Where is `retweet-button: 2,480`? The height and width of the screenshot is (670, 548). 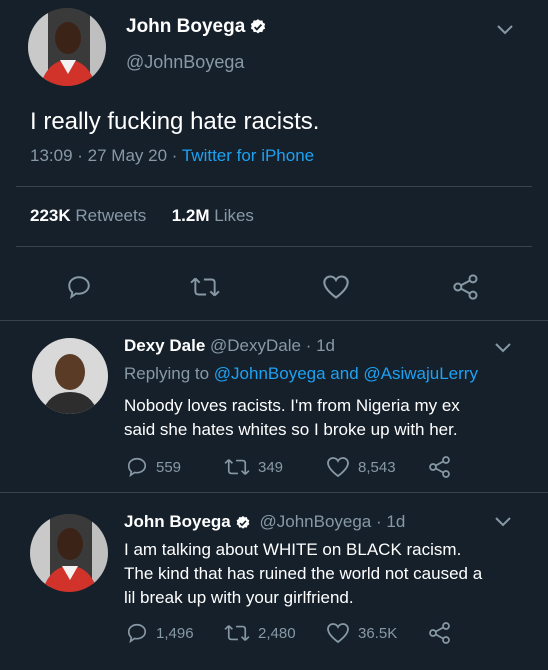
retweet-button: 2,480 is located at coordinates (260, 633).